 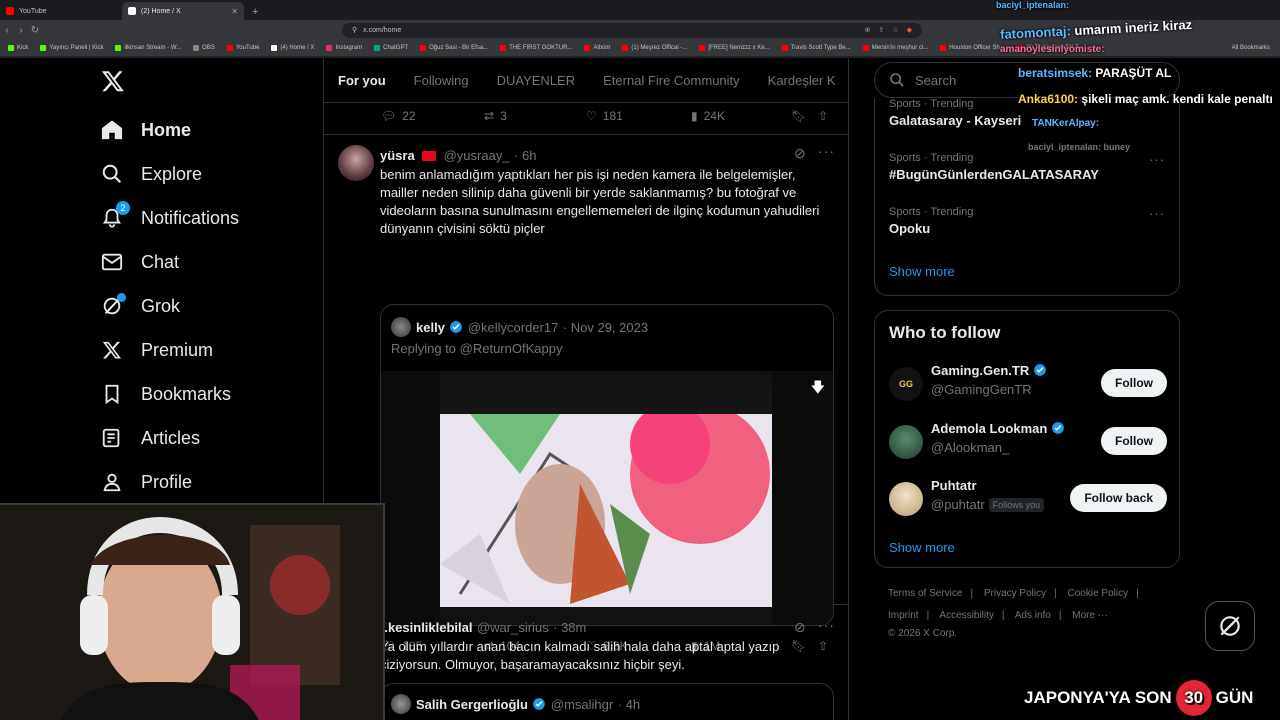 What do you see at coordinates (35, 30) in the screenshot?
I see `reload-icon: ↻` at bounding box center [35, 30].